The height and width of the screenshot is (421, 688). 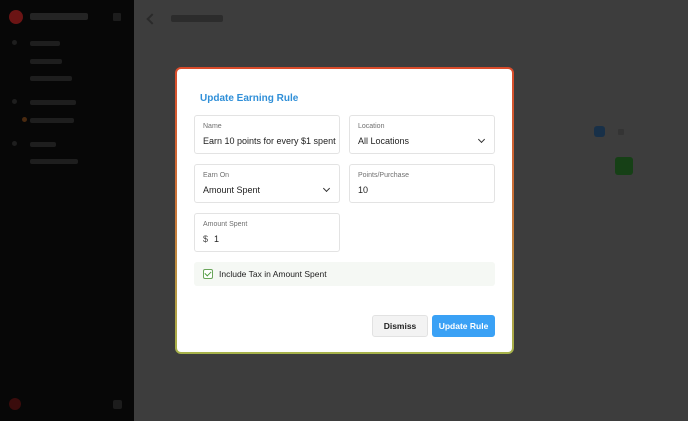 I want to click on points-purchase-field: Points/Purchase 10, so click(x=422, y=183).